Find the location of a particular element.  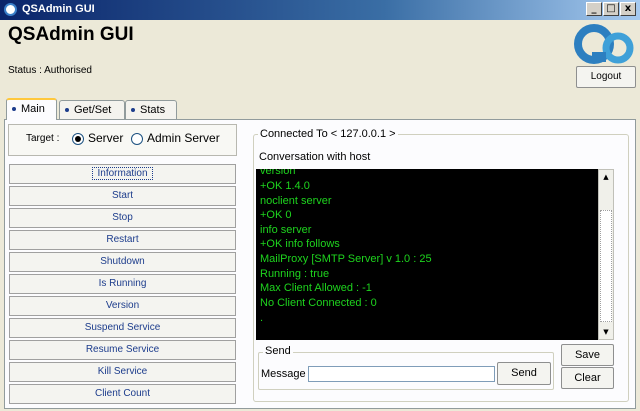

is-running-button: Is Running is located at coordinates (122, 284).